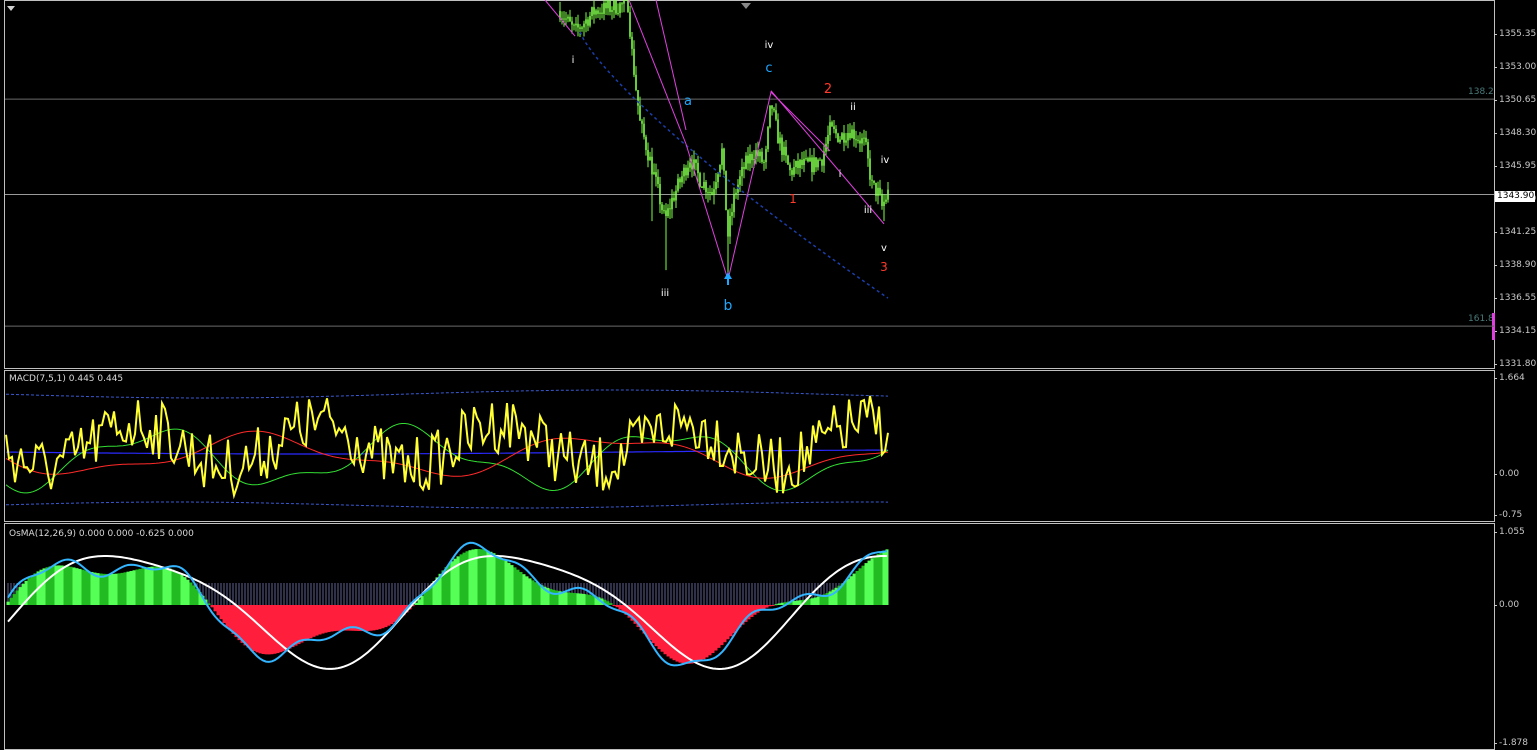 The image size is (1537, 750). I want to click on wave-b-arrow-icon, so click(728, 278).